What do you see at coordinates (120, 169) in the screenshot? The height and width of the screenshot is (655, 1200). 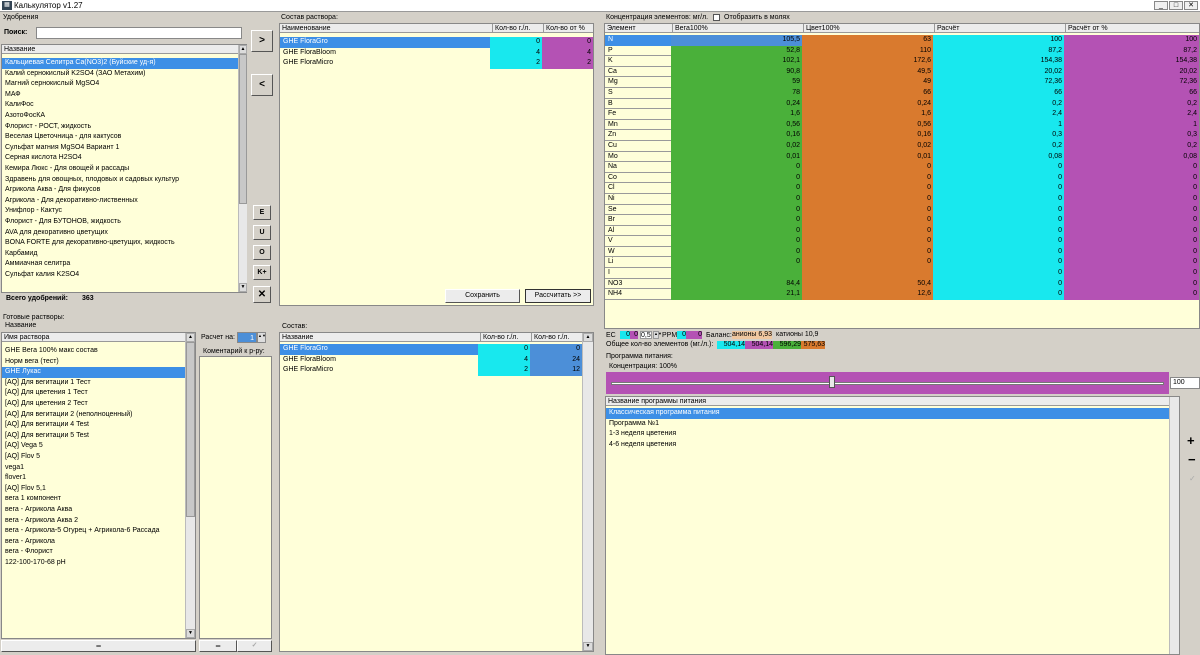 I see `fertilizer-item: Кемира Люкс - Для овощей и рассады` at bounding box center [120, 169].